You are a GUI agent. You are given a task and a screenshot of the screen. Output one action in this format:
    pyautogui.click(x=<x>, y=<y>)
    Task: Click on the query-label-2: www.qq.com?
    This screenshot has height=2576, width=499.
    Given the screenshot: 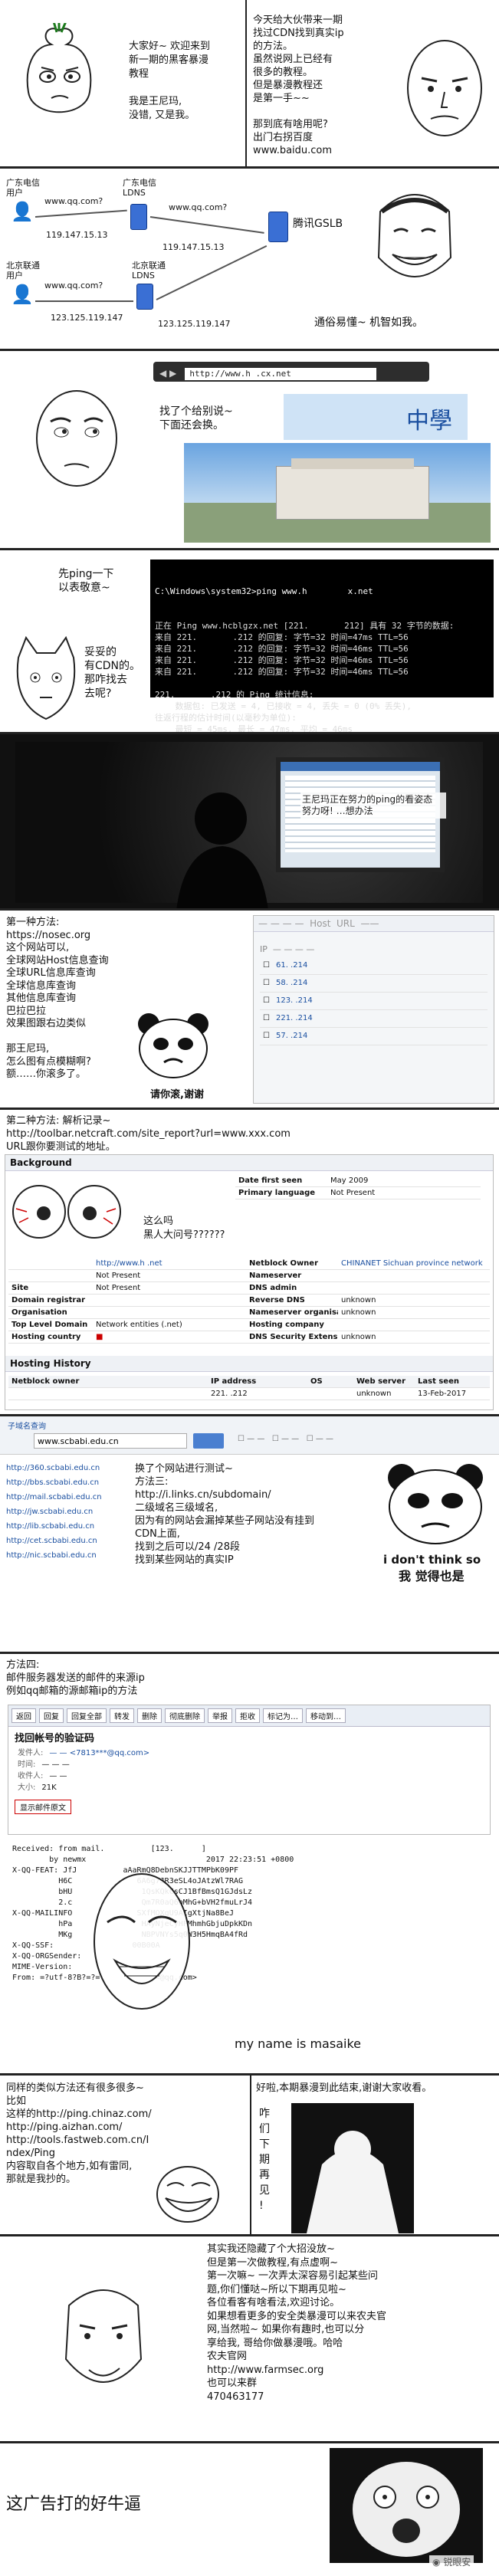 What is the action you would take?
    pyautogui.click(x=199, y=207)
    